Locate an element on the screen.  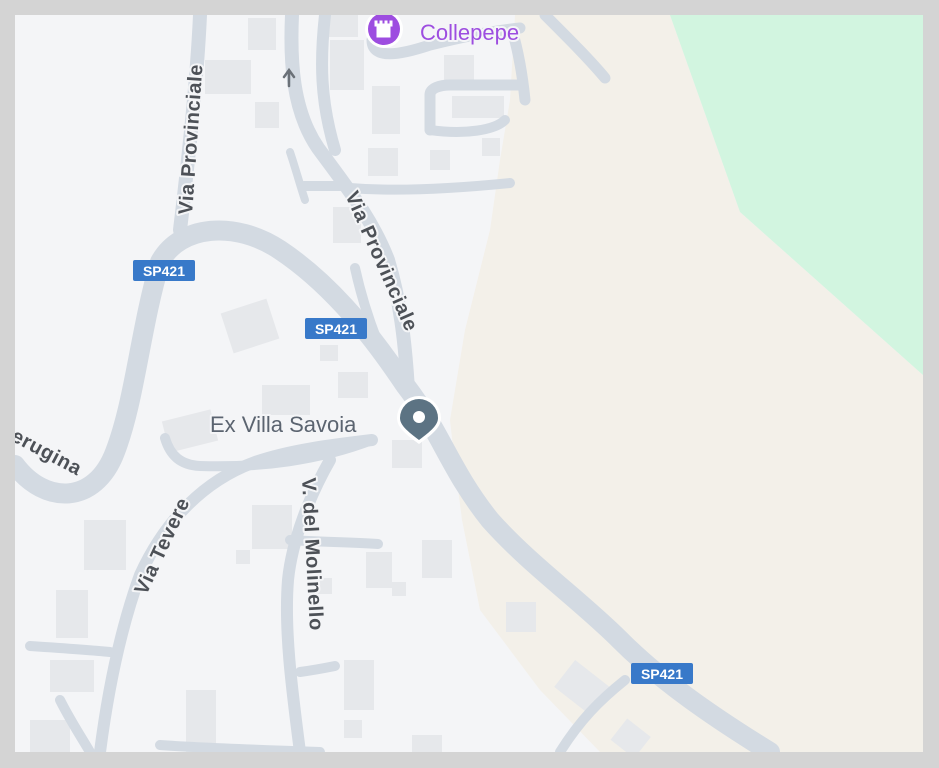
place-collepepe: Collepepe is located at coordinates (443, 31).